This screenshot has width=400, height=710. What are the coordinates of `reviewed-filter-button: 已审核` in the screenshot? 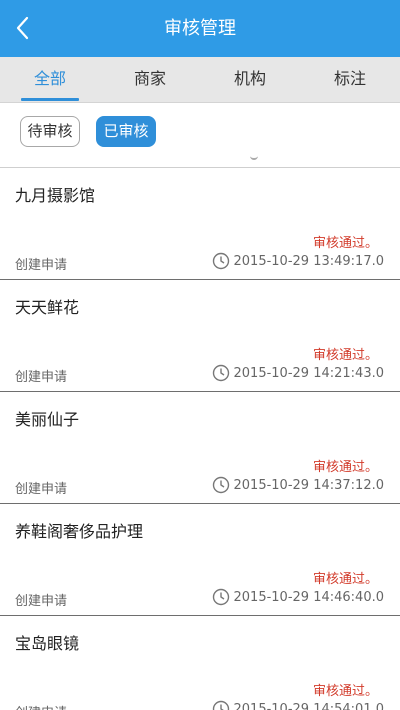 It's located at (126, 131).